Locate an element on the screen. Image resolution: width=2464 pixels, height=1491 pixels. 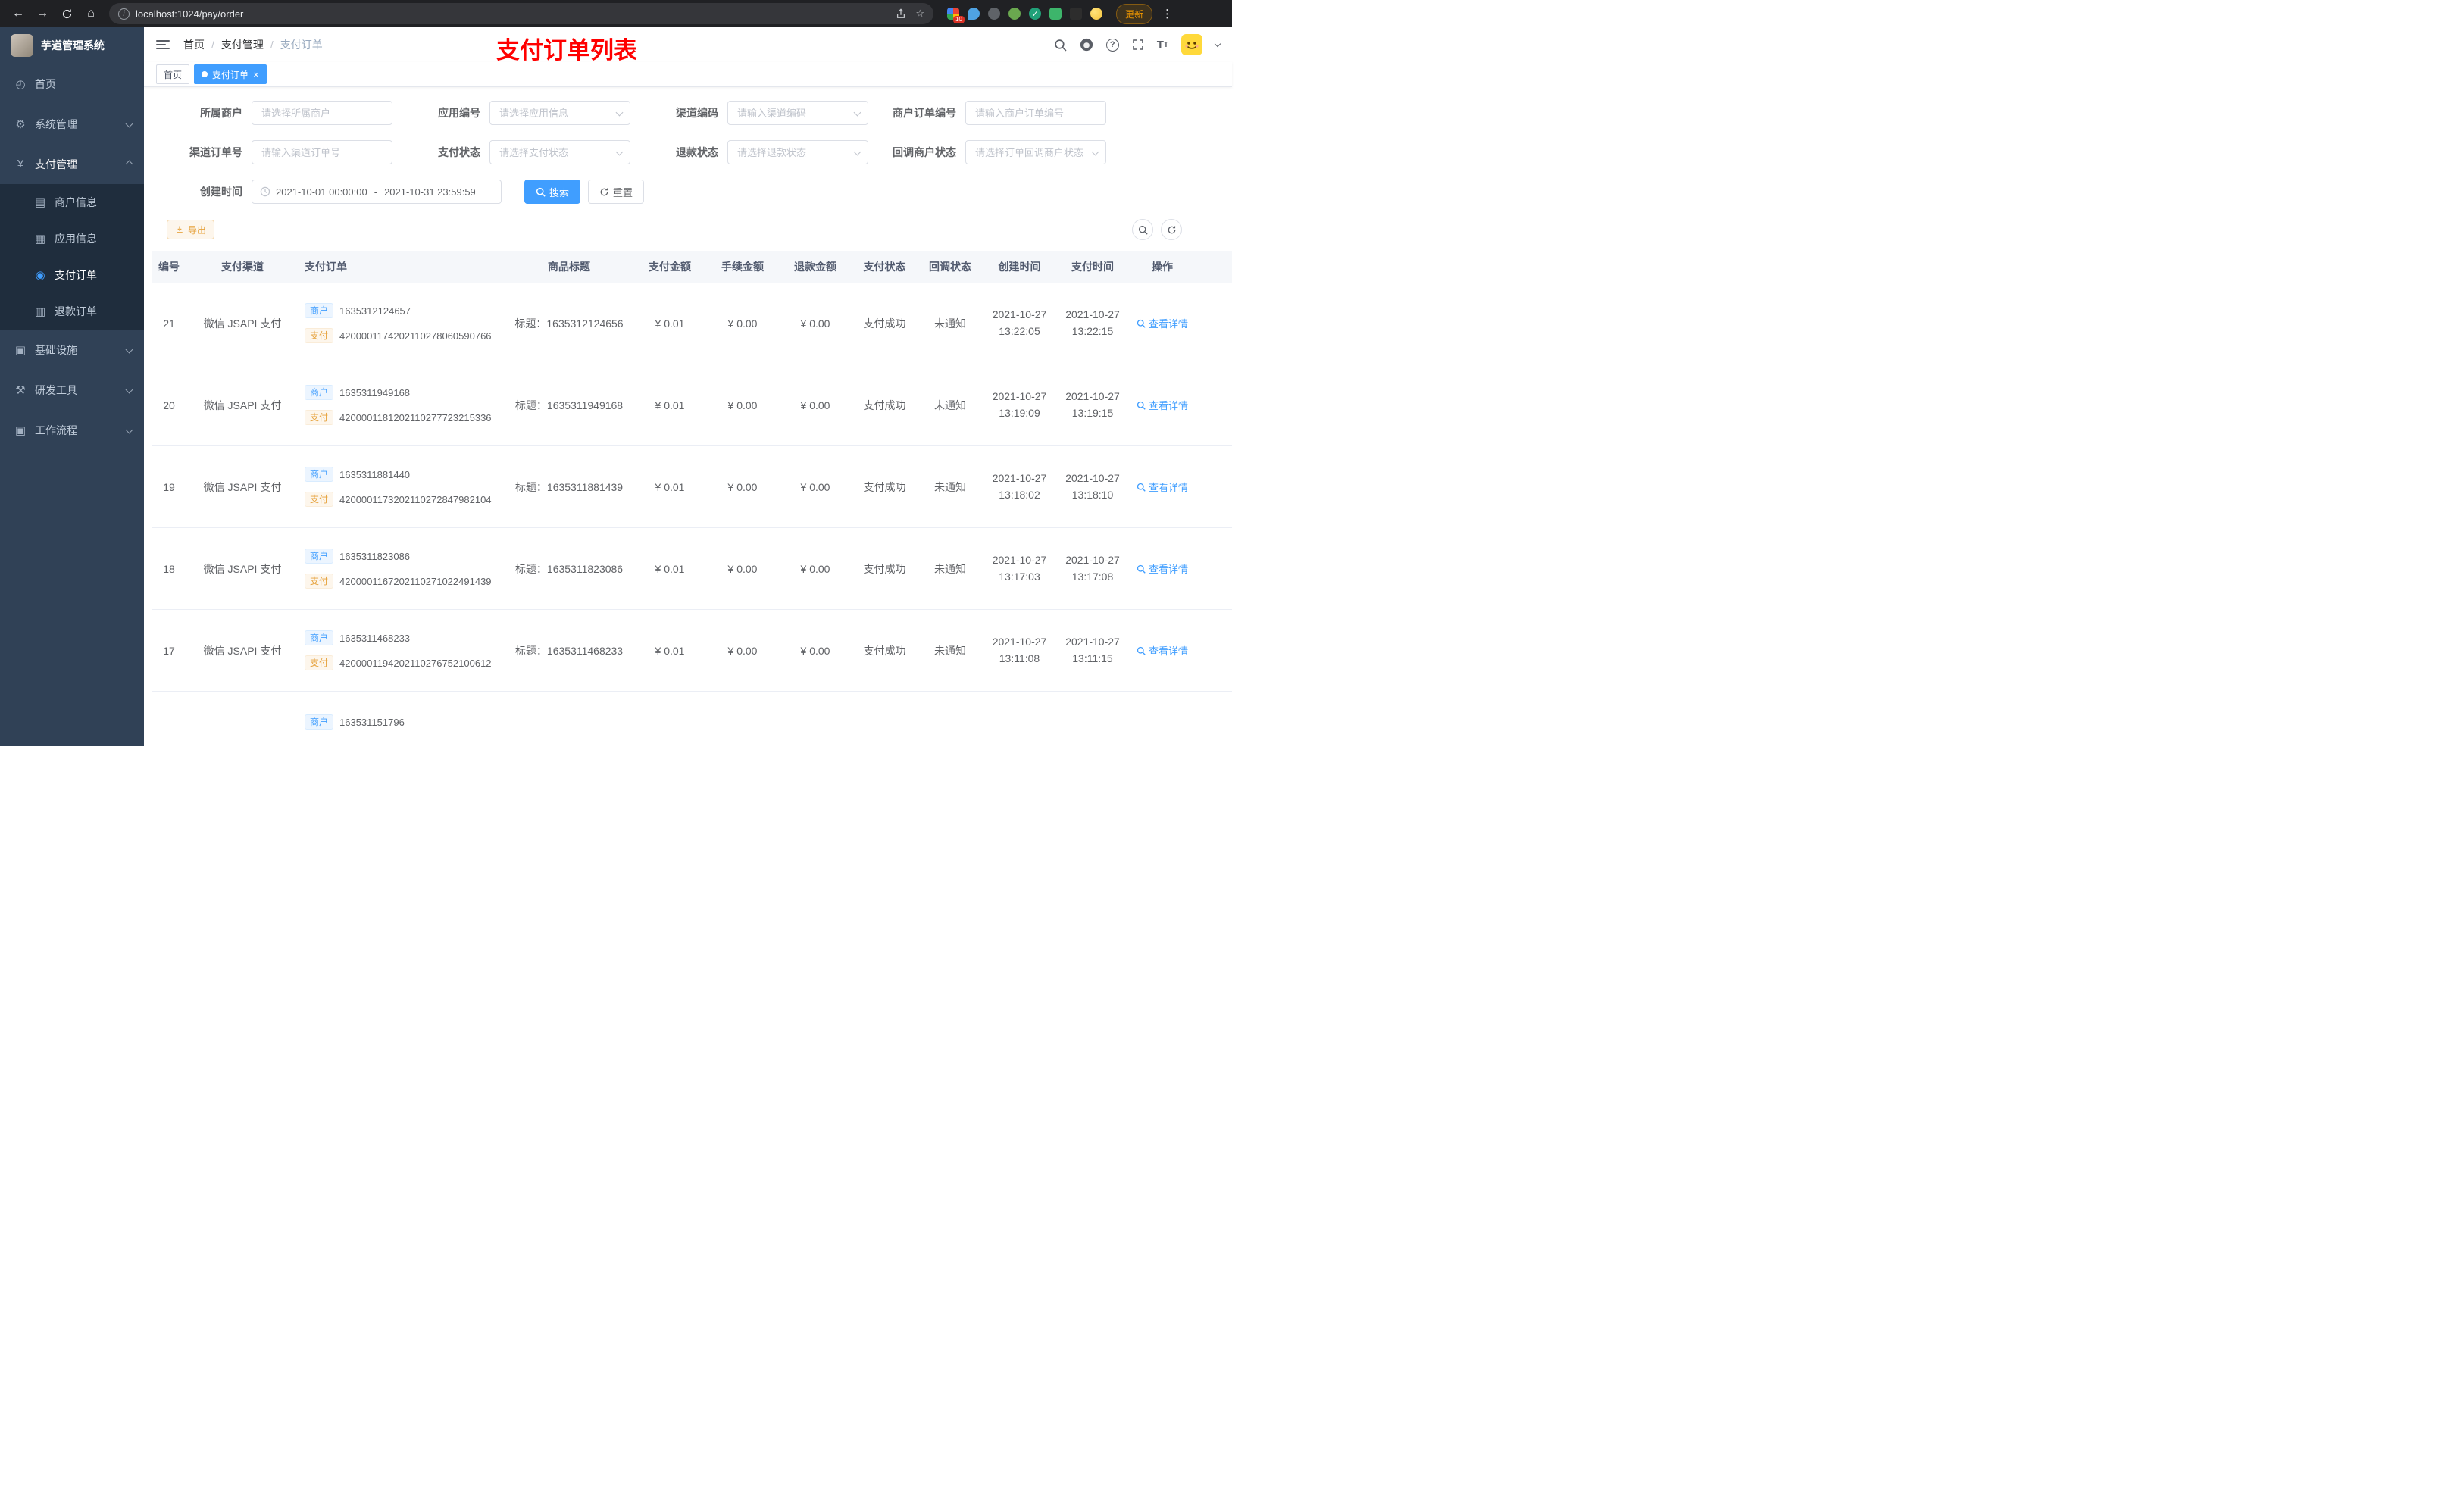
filter-pay-status: 支付状态 is located at coordinates (517, 152).